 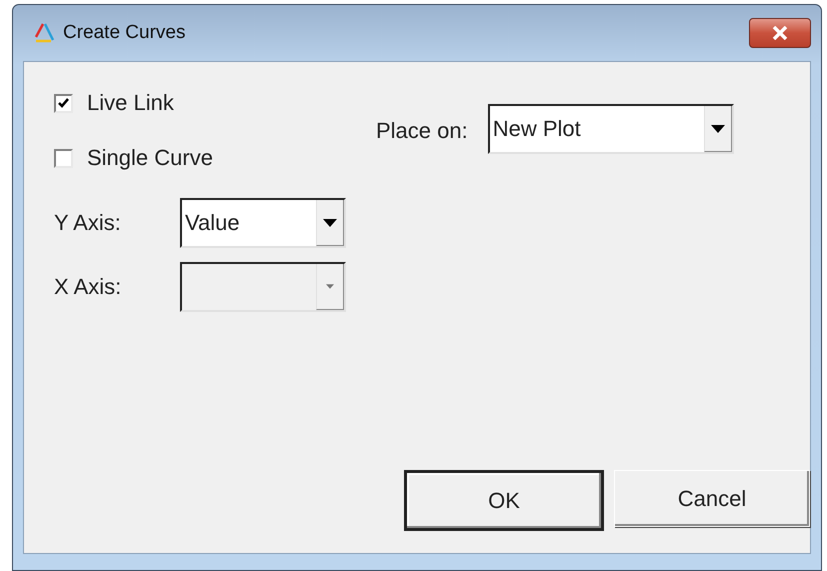 What do you see at coordinates (44, 33) in the screenshot?
I see `triangle-logo-icon` at bounding box center [44, 33].